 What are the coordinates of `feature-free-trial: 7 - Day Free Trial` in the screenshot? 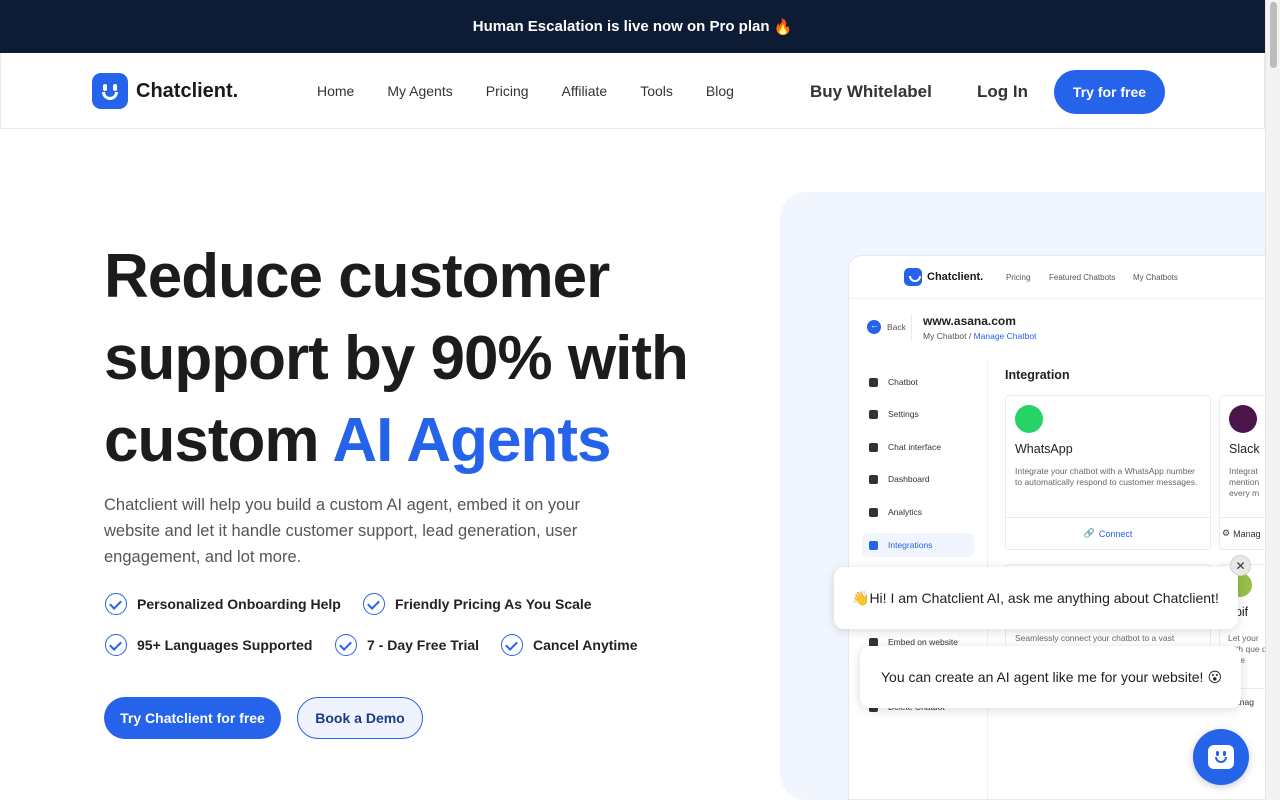 It's located at (407, 645).